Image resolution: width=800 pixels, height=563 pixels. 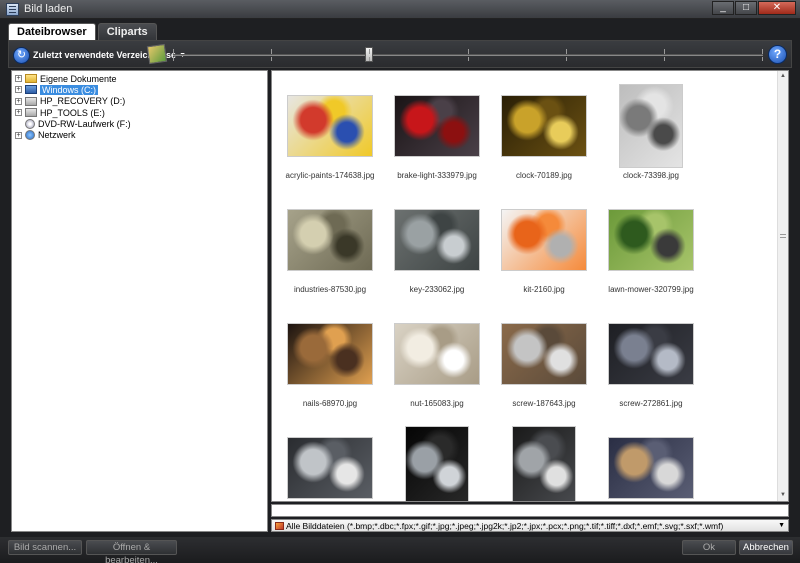 I want to click on zoom-slider, so click(x=468, y=55).